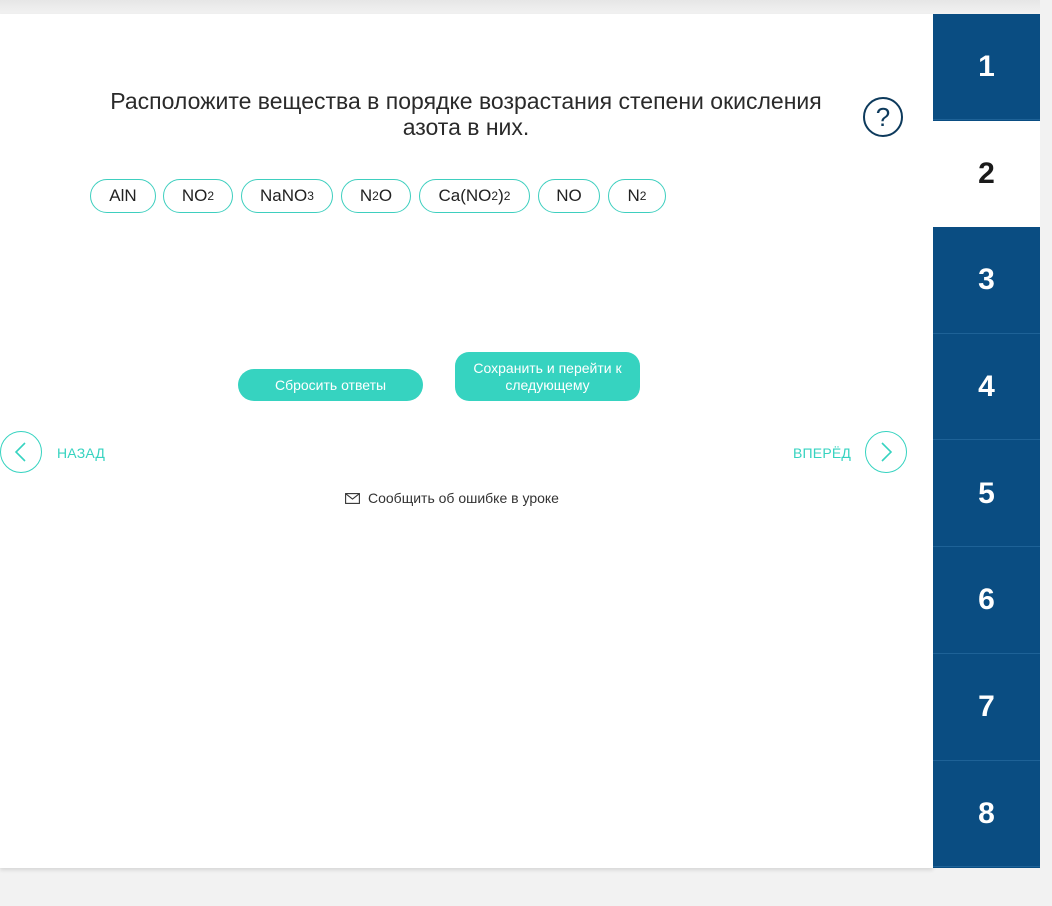  I want to click on step-7: 7, so click(986, 708).